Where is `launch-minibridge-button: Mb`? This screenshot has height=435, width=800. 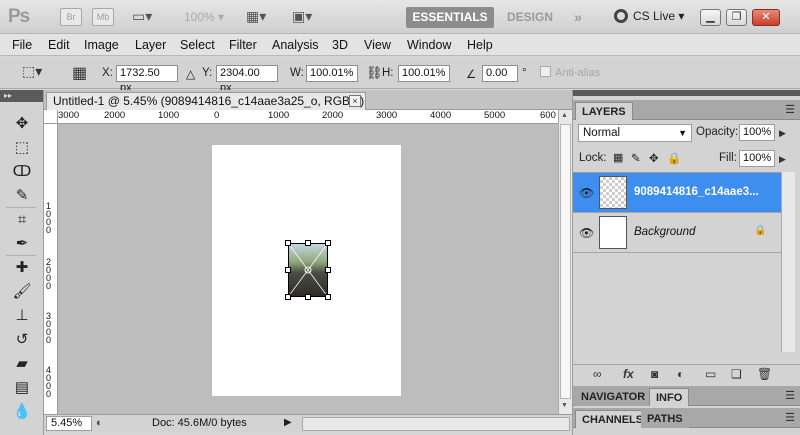
launch-minibridge-button: Mb is located at coordinates (103, 17).